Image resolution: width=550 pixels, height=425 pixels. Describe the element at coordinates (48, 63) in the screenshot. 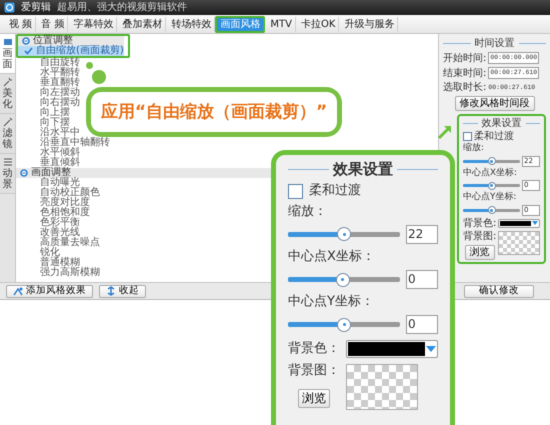

I see `list-item: 自由旋转` at that location.